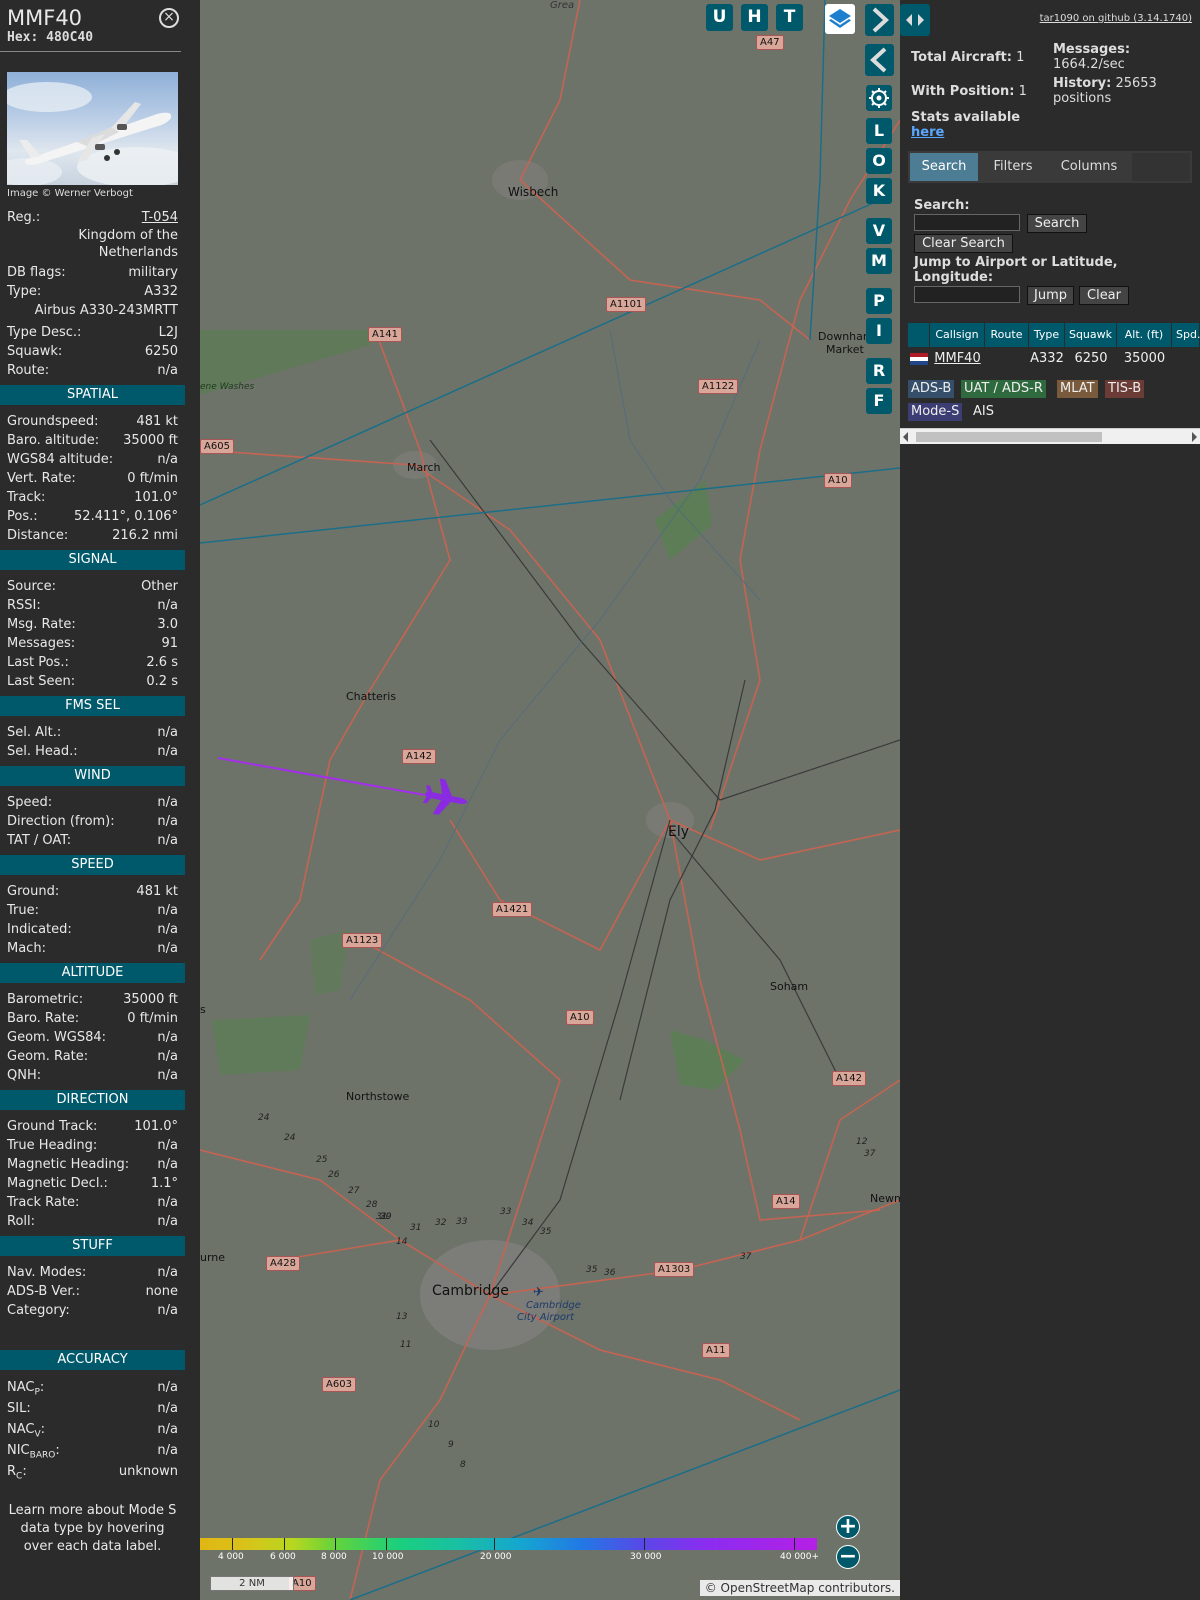  What do you see at coordinates (580, 1017) in the screenshot?
I see `road-shield-a10b: A10` at bounding box center [580, 1017].